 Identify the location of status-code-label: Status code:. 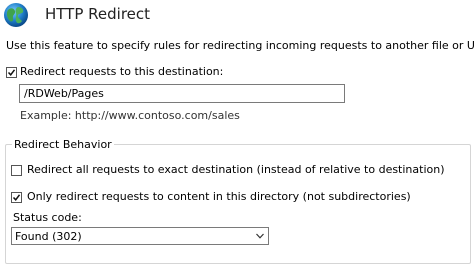
(47, 217).